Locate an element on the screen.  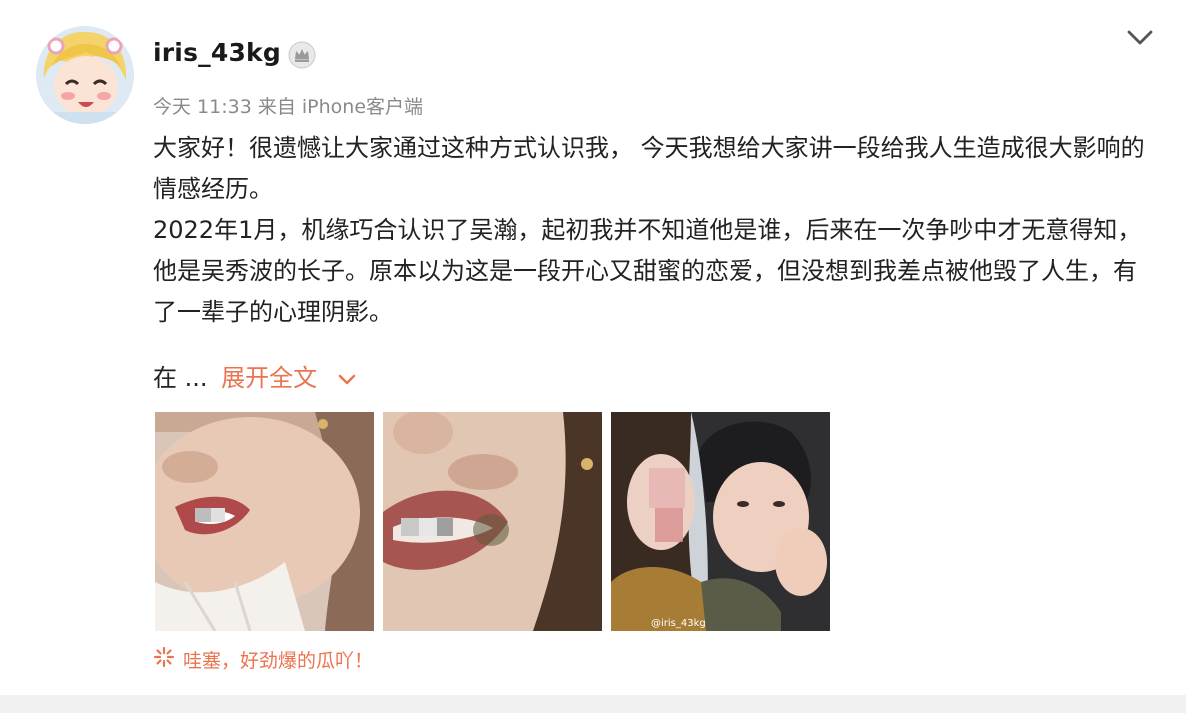
footer-note-text: 哇塞，好劲爆的瓜吖！ is located at coordinates (278, 661).